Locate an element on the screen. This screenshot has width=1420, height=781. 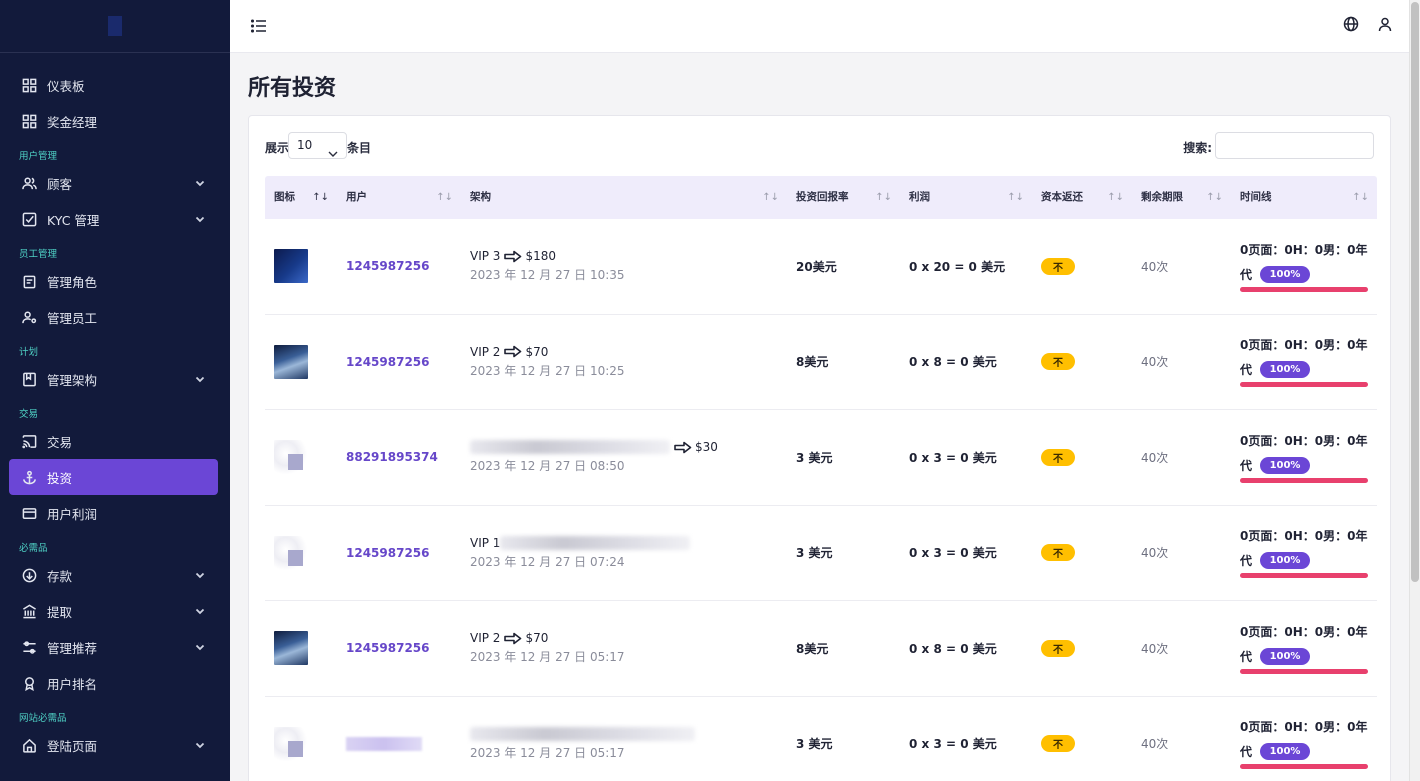
column-header: 用户 ↑↓ is located at coordinates (399, 197).